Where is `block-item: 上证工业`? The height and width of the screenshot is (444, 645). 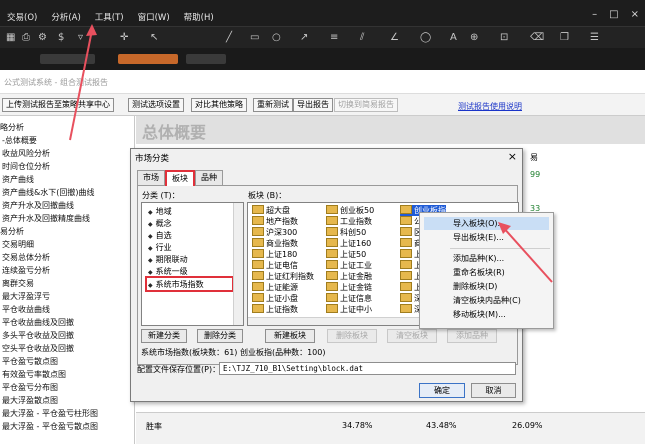 block-item: 上证工业 is located at coordinates (349, 265).